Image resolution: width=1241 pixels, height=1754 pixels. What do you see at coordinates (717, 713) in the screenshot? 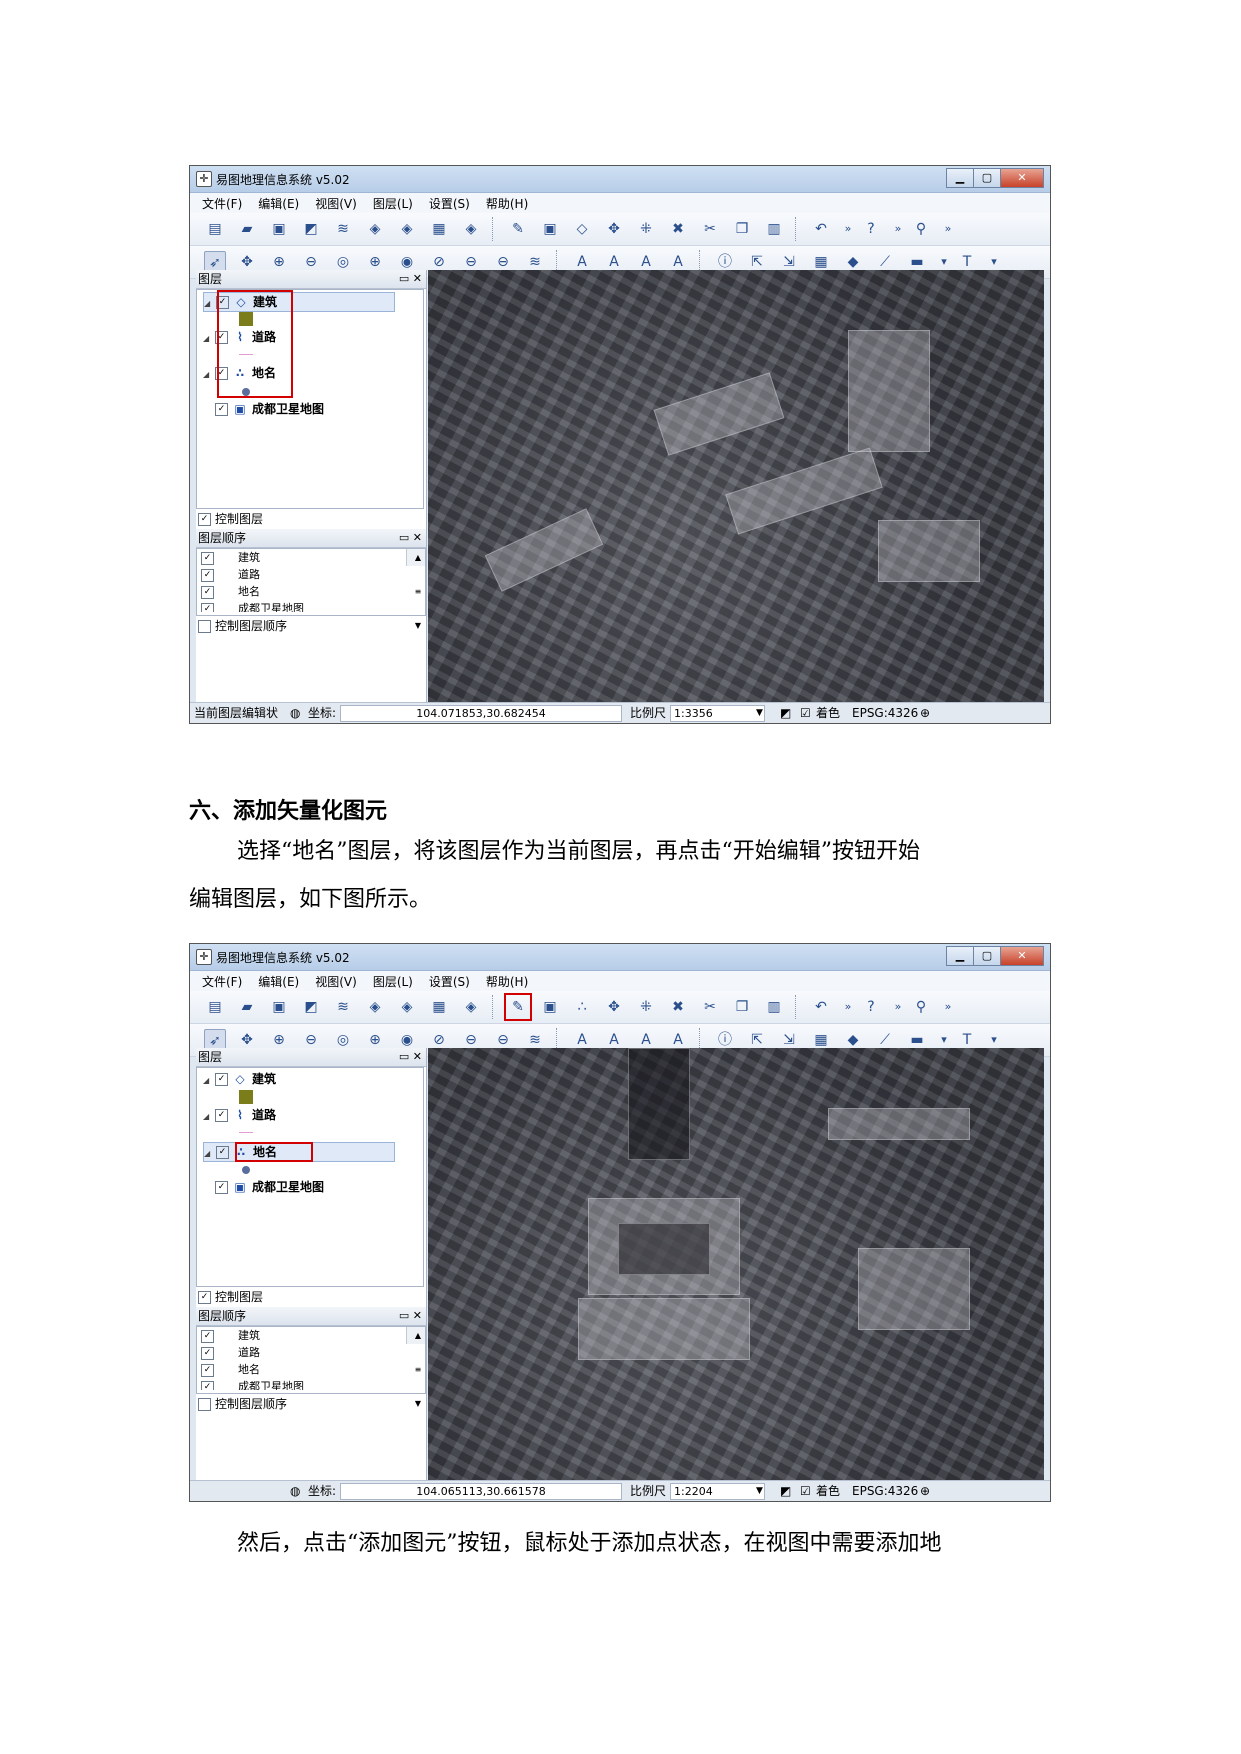
I see `scale-select: 1:3356` at bounding box center [717, 713].